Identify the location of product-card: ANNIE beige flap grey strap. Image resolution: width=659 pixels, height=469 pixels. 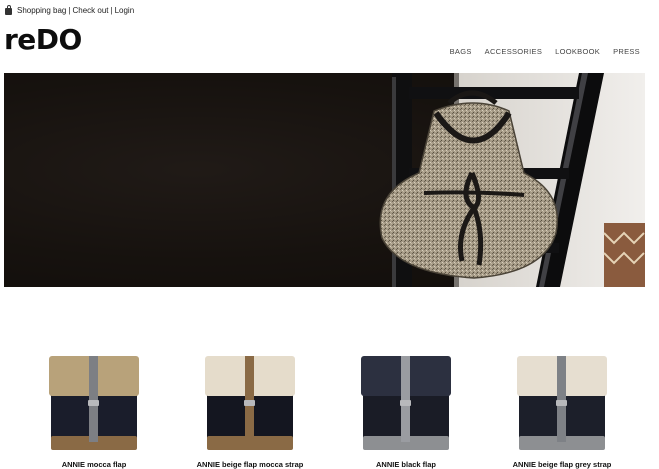
(547, 399).